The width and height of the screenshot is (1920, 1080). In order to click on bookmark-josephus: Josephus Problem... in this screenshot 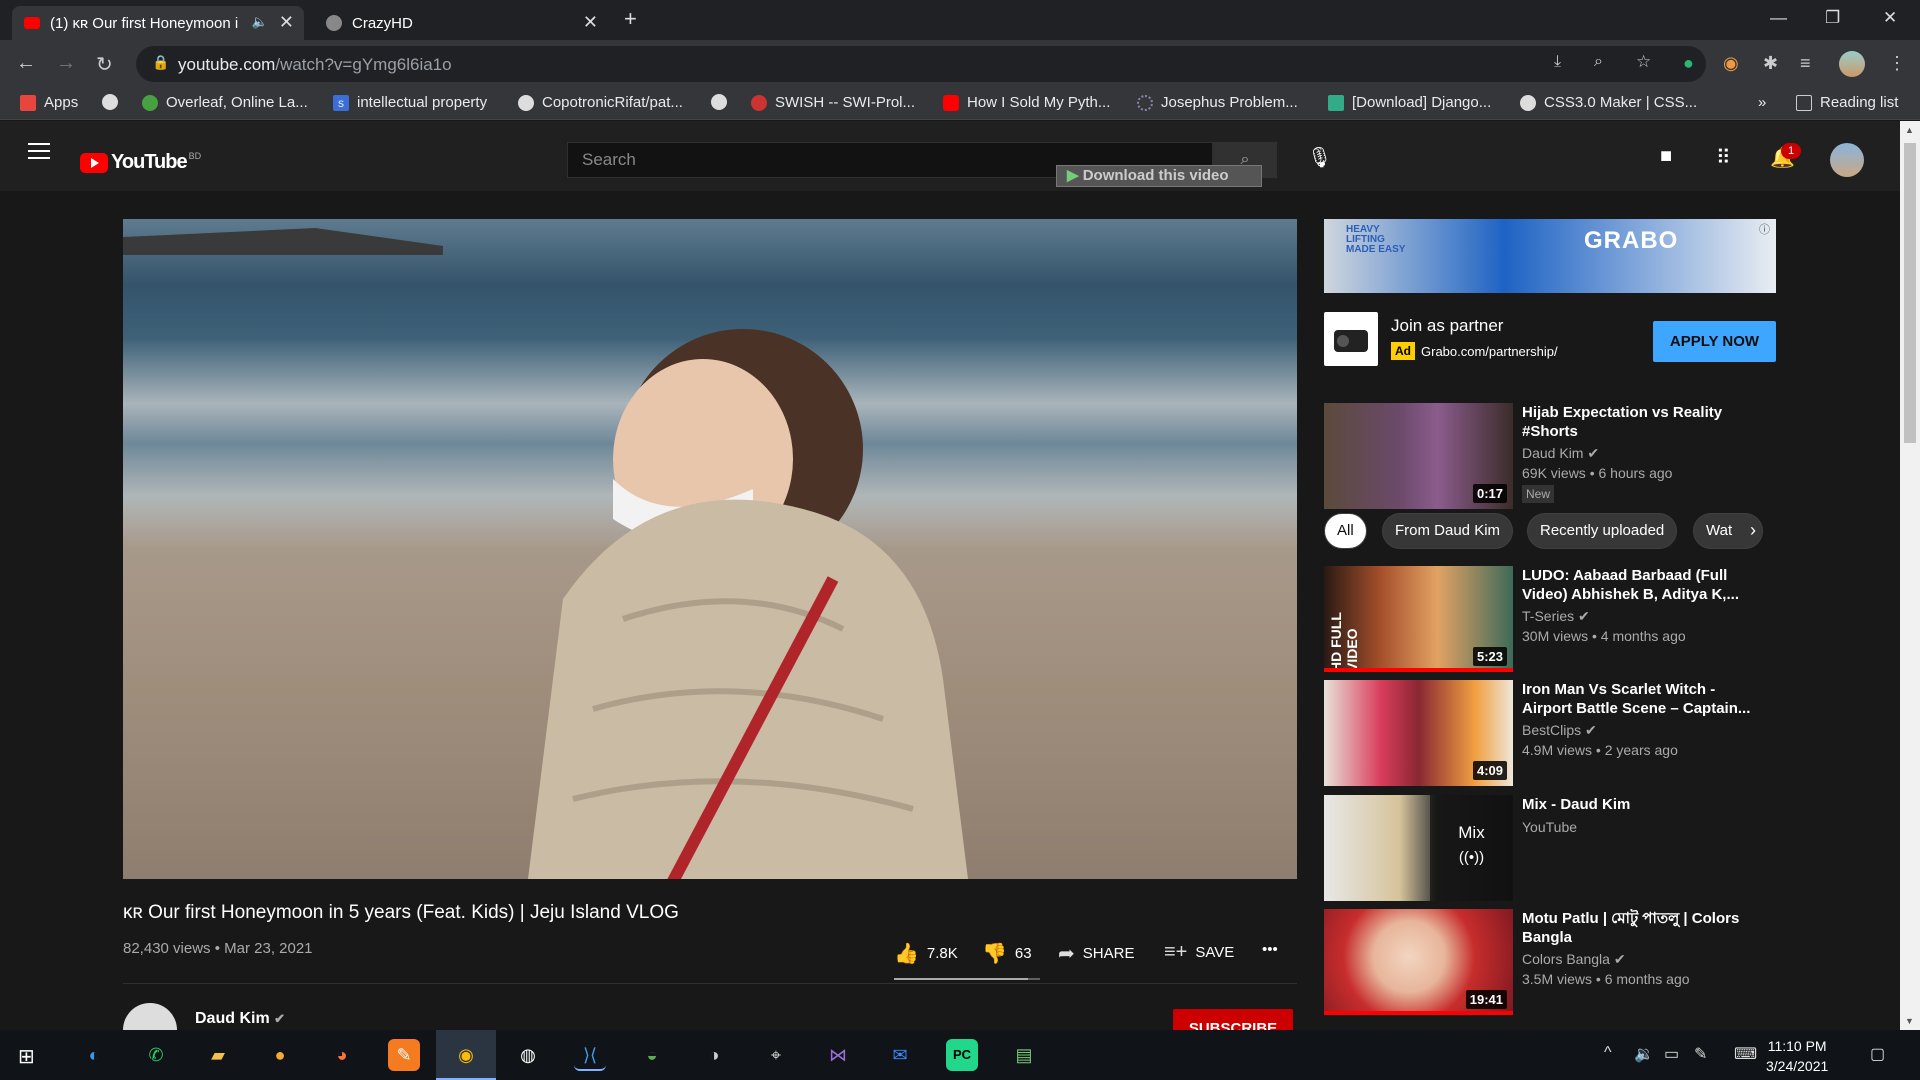, I will do `click(1217, 102)`.